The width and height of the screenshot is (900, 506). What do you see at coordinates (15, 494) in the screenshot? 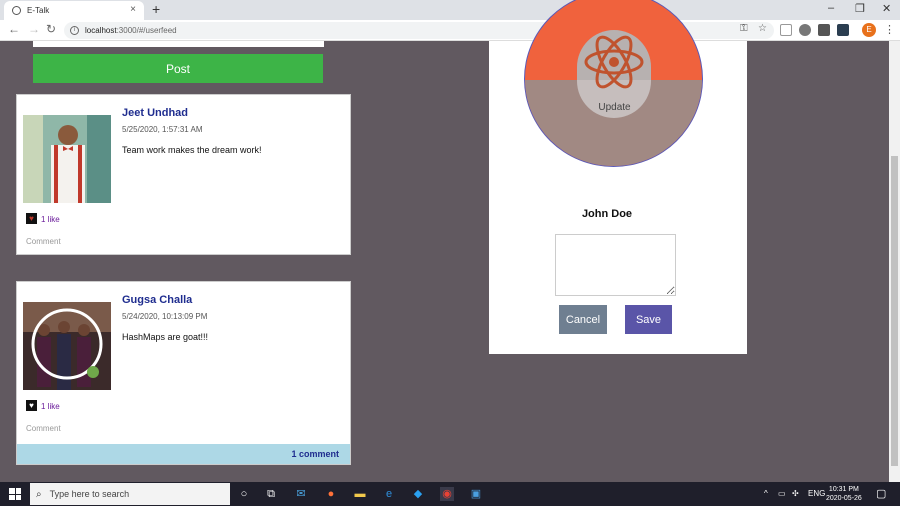
I see `windows-start-icon` at bounding box center [15, 494].